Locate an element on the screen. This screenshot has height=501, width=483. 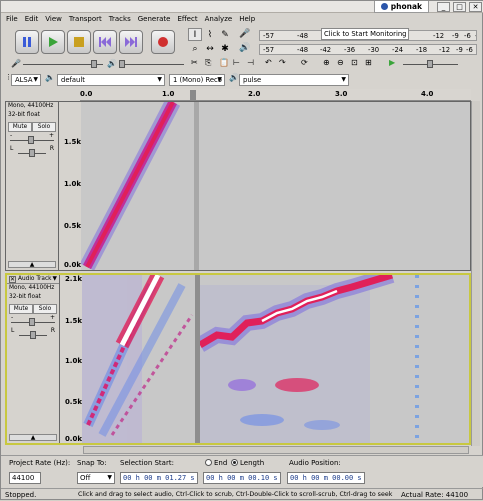
fit-project-icon: ⊞ is located at coordinates (368, 62).